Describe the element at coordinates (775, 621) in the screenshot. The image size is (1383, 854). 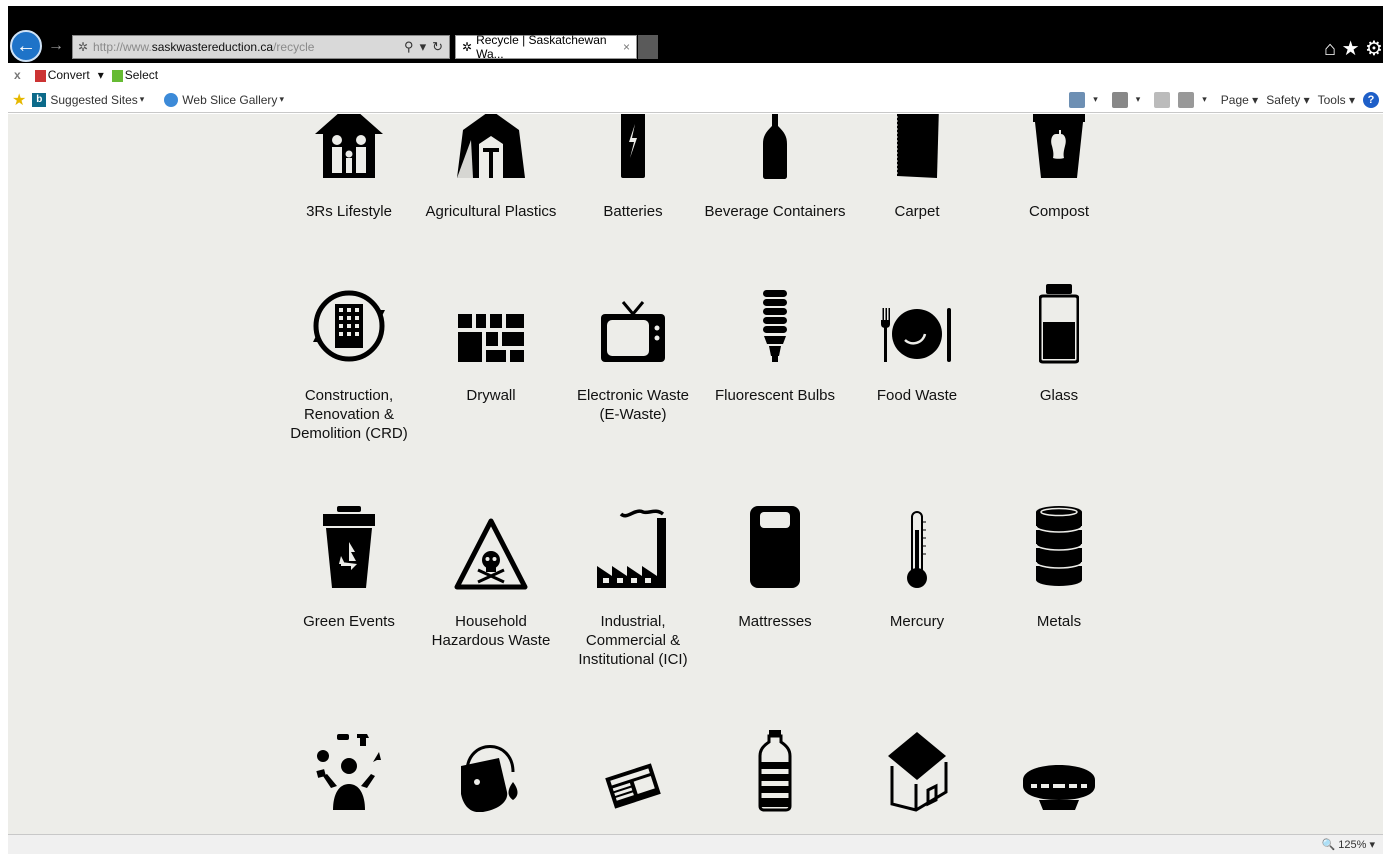
I see `category-label: Mattresses` at that location.